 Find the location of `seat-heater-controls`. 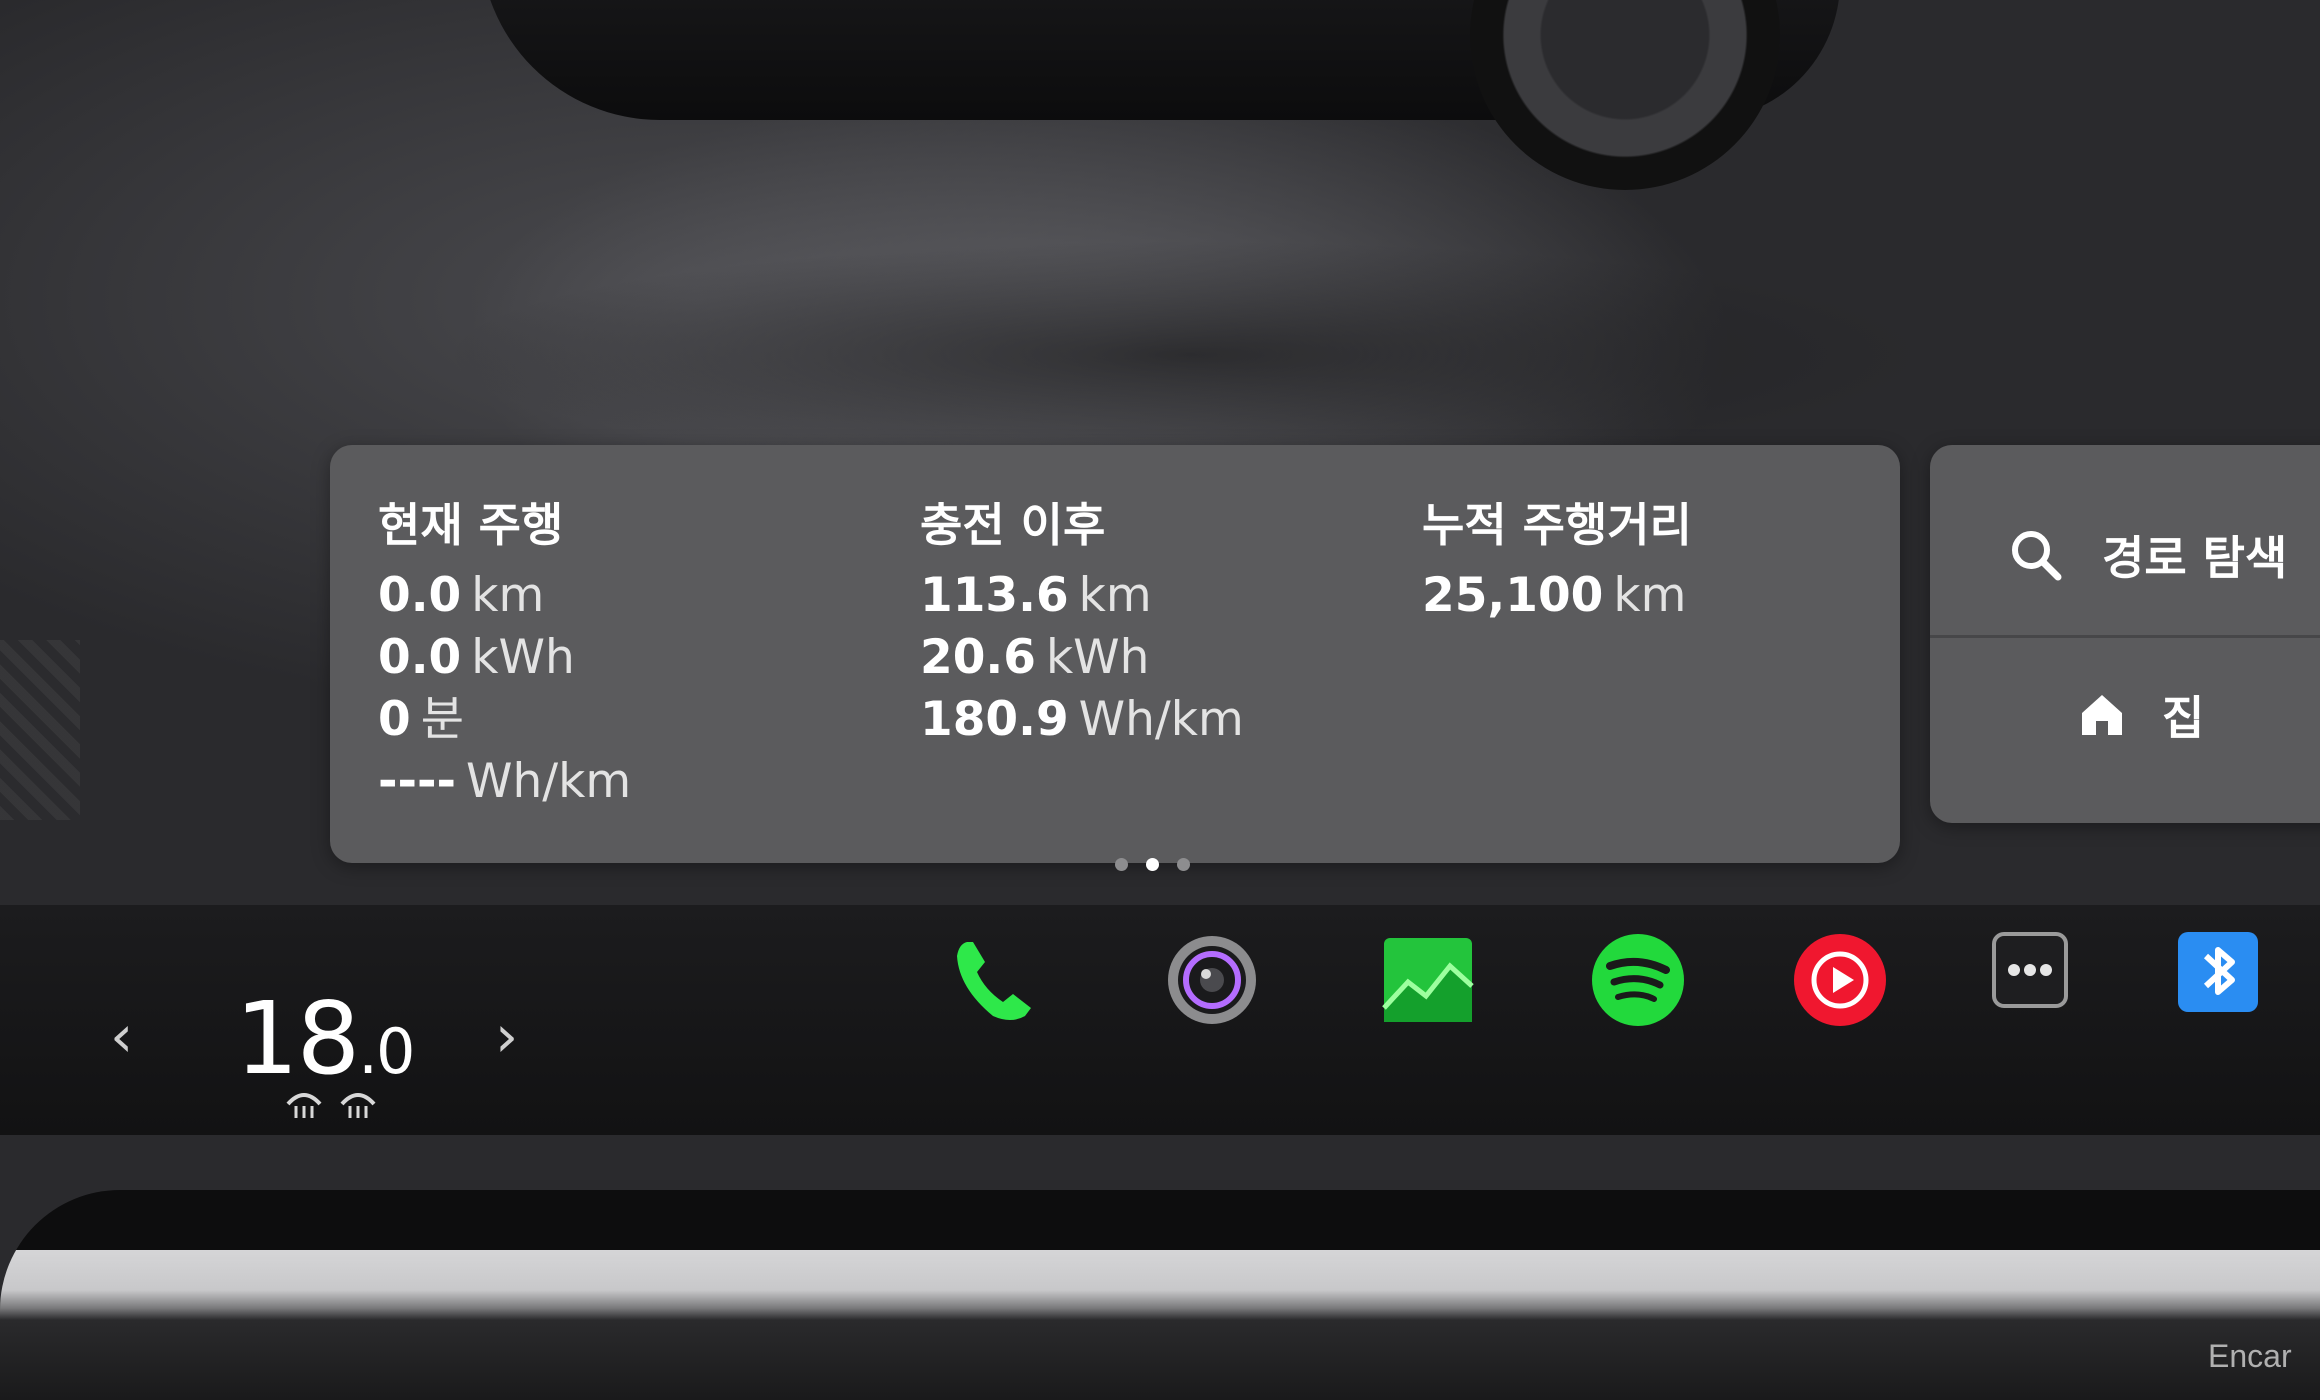

seat-heater-controls is located at coordinates (331, 1102).